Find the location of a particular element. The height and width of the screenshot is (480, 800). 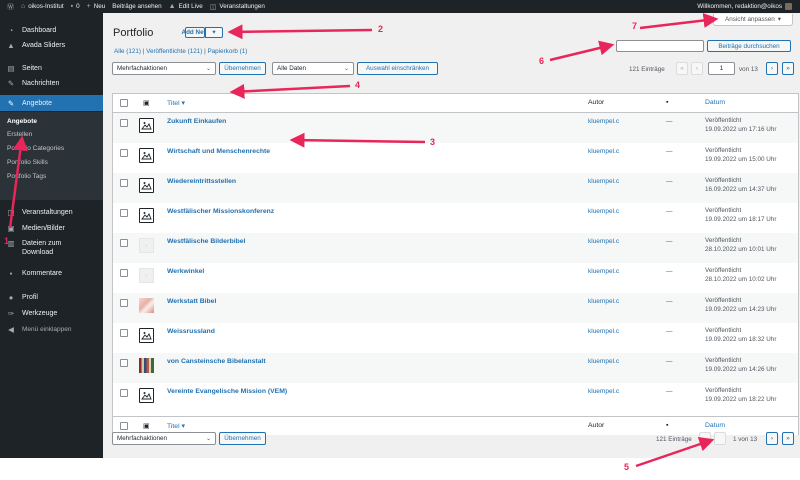

menu-werkzeuge: ✑ Werkzeuge is located at coordinates (51, 313).